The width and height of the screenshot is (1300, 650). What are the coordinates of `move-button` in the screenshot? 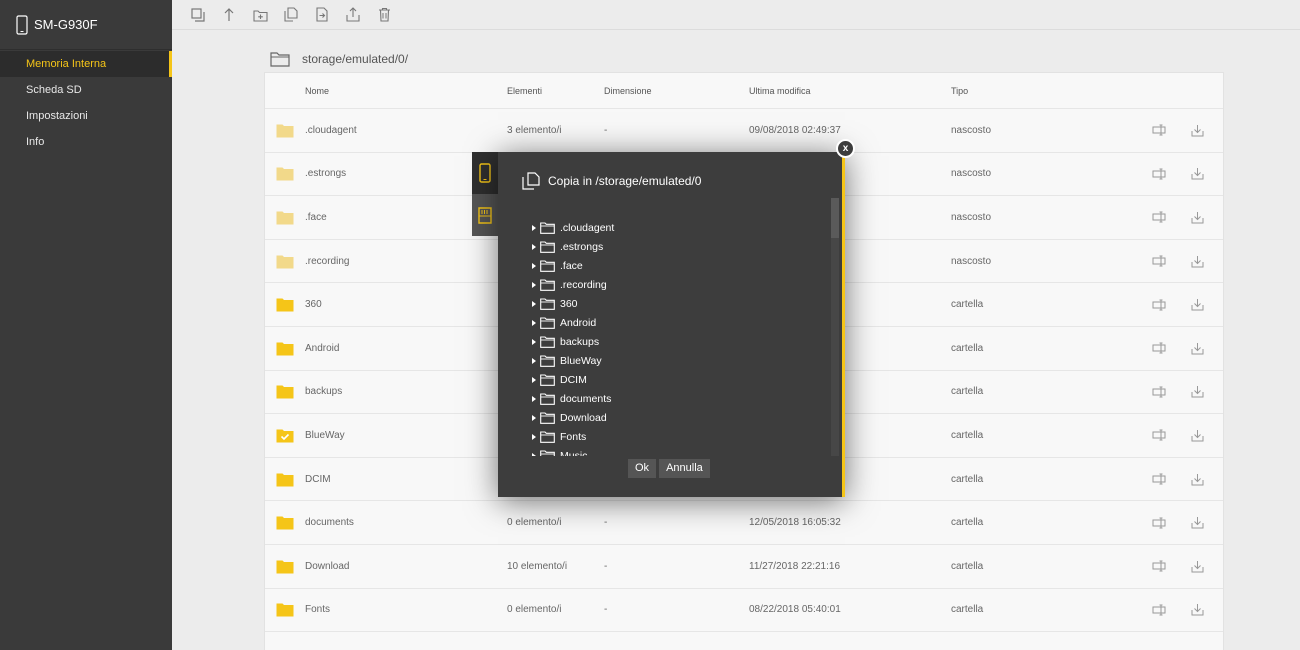 It's located at (322, 15).